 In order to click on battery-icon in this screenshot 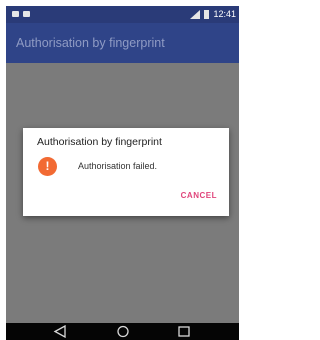, I will do `click(207, 14)`.